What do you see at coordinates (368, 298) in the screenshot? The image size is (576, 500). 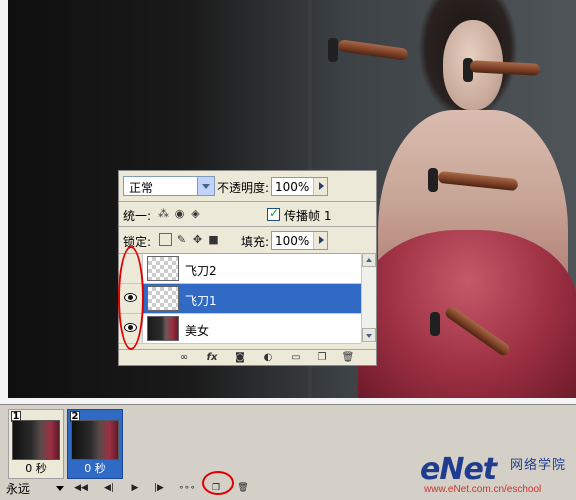 I see `layers-scrollbar` at bounding box center [368, 298].